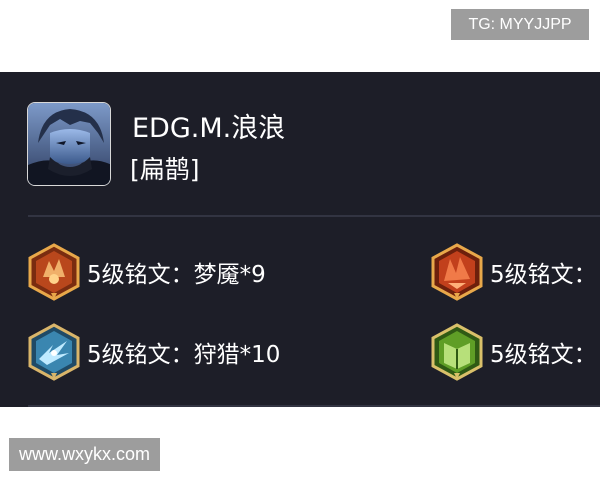  Describe the element at coordinates (54, 272) in the screenshot. I see `rune-nightmare-icon` at that location.